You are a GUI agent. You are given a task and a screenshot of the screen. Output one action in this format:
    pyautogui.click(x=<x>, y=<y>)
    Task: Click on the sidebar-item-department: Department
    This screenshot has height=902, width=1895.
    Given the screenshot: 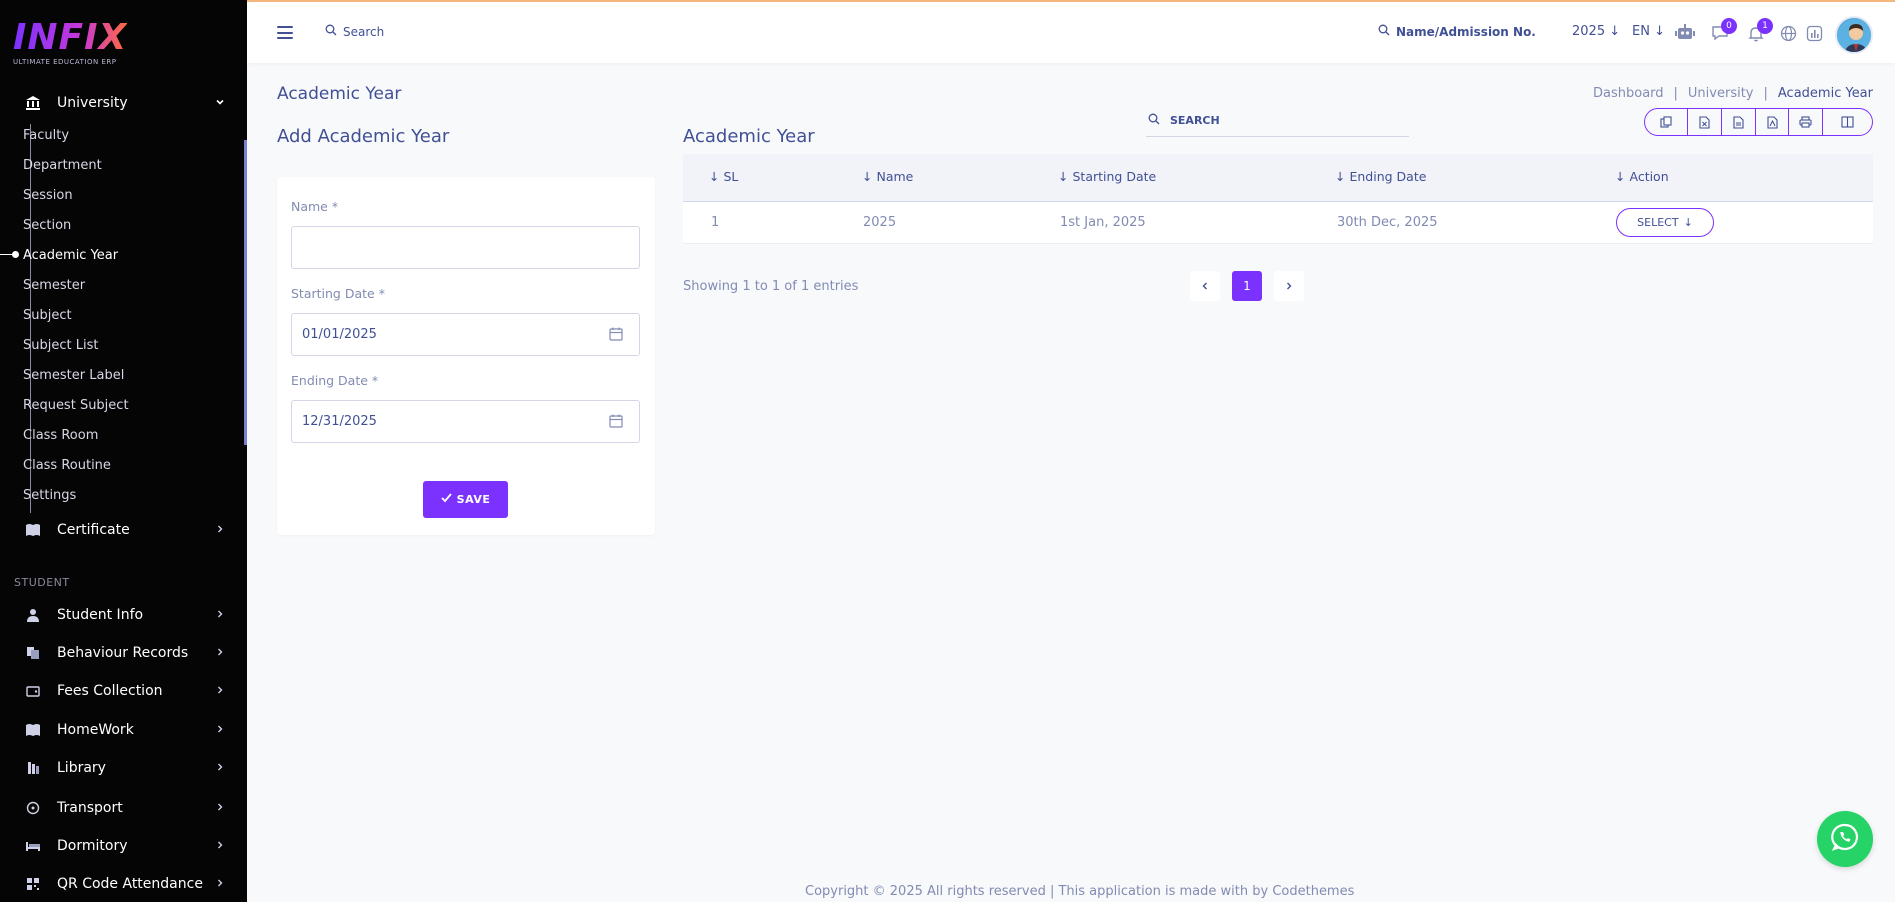 What is the action you would take?
    pyautogui.click(x=62, y=165)
    